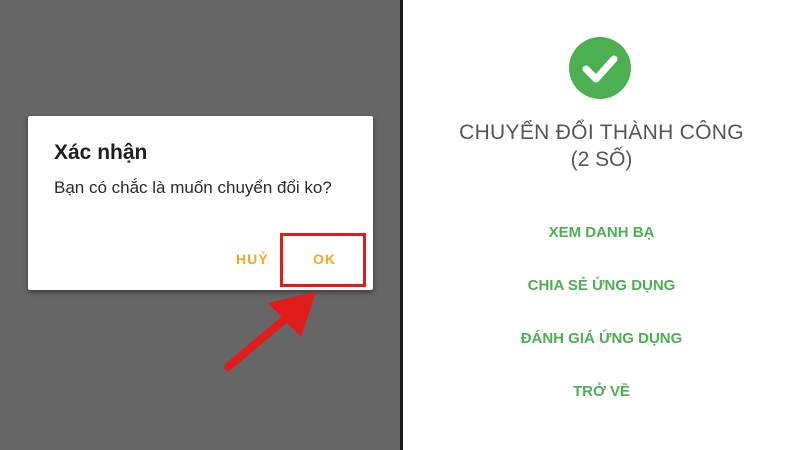 Image resolution: width=800 pixels, height=450 pixels. Describe the element at coordinates (601, 232) in the screenshot. I see `view-contacts-button: XEM DANH BẠ` at that location.